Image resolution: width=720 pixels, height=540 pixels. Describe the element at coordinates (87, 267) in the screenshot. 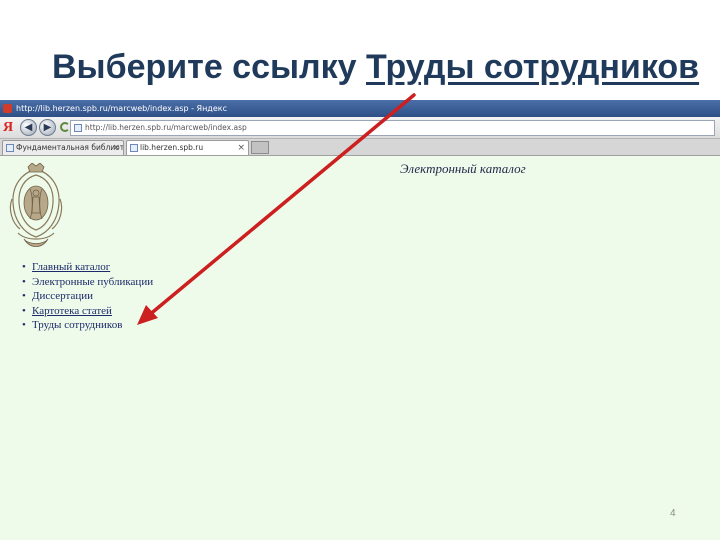

I see `menu-main-catalog: Главный каталог` at that location.